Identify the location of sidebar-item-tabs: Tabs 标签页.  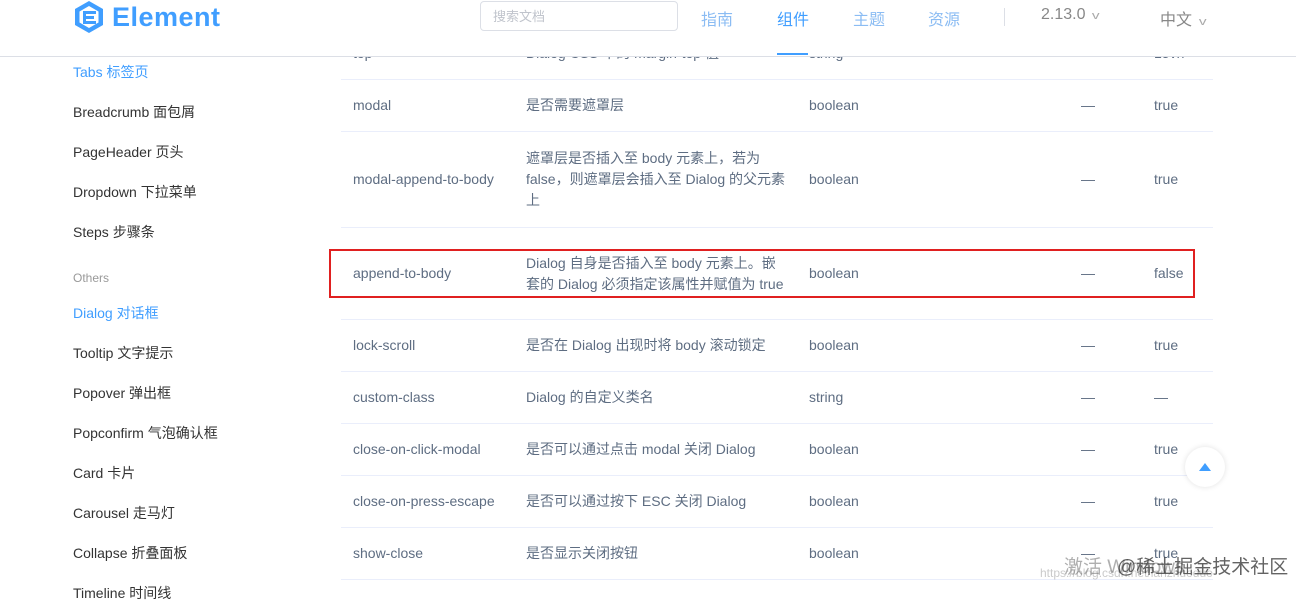
(110, 72).